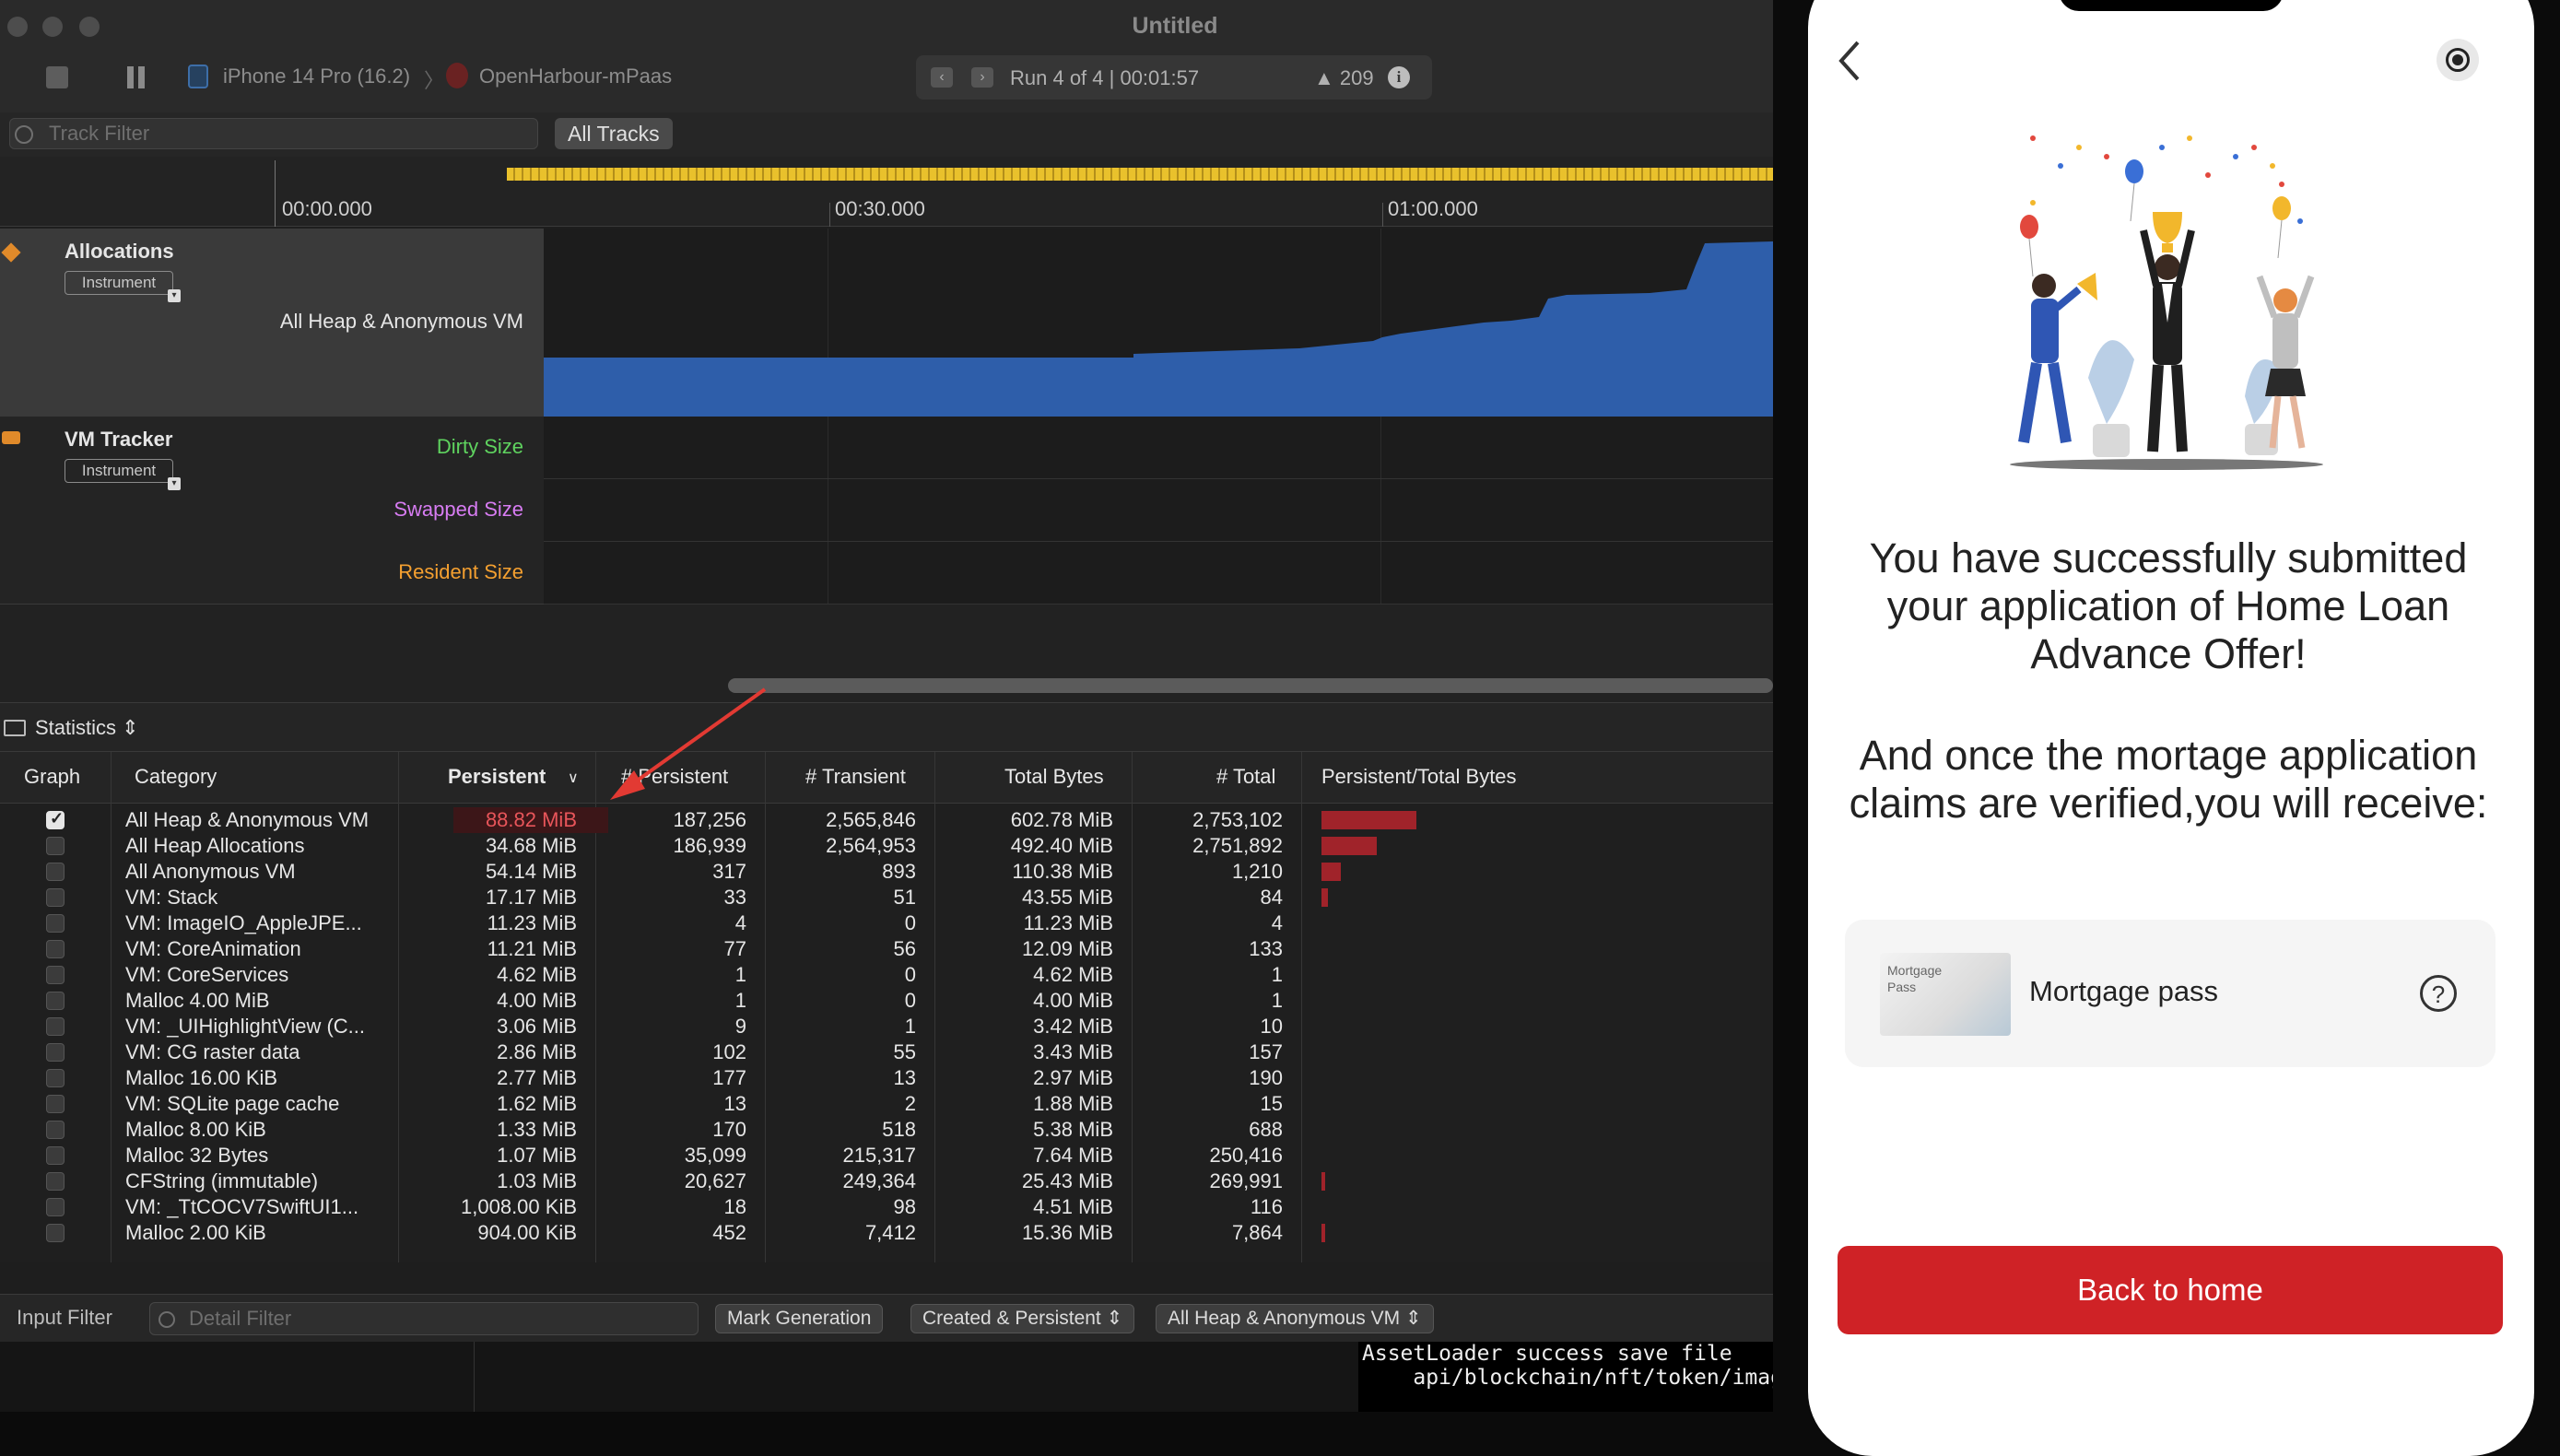  I want to click on run-status: Run 4 of 4 | 00:01:57, so click(1105, 77).